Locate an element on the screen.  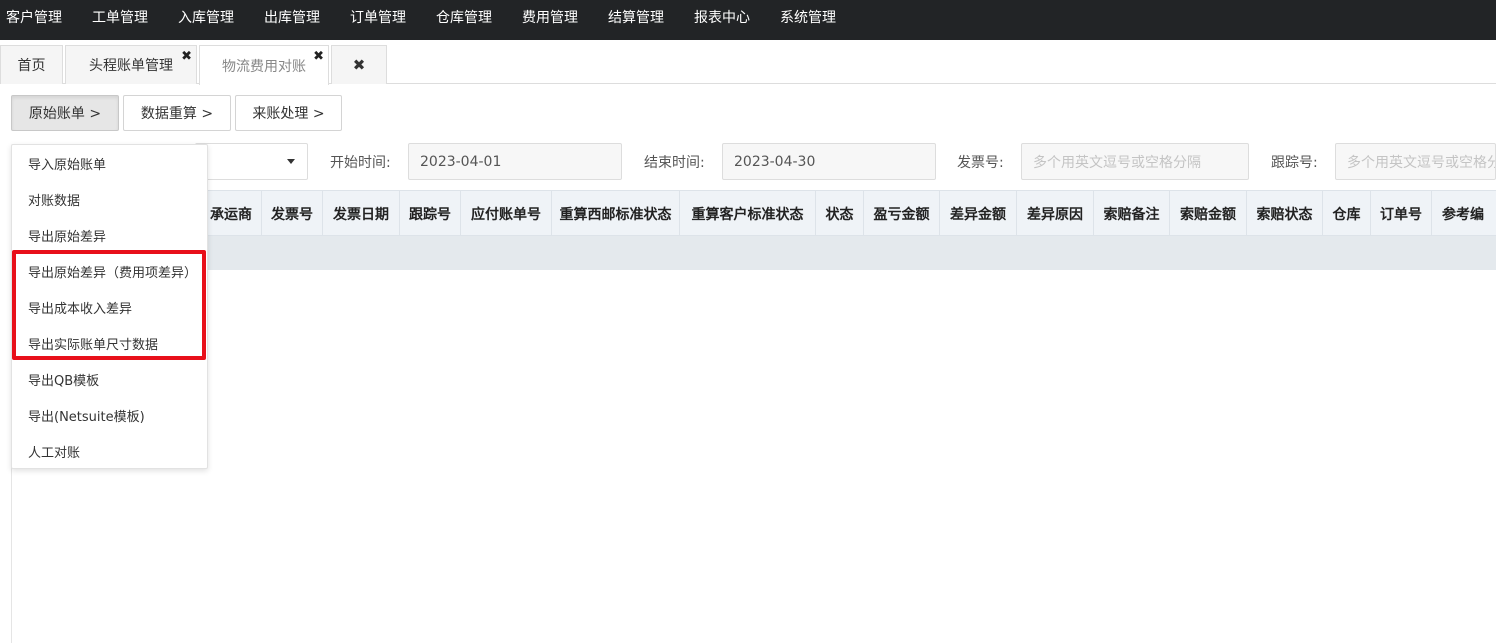
menu-export-cost-income-diff: 导出成本收入差异 is located at coordinates (109, 307).